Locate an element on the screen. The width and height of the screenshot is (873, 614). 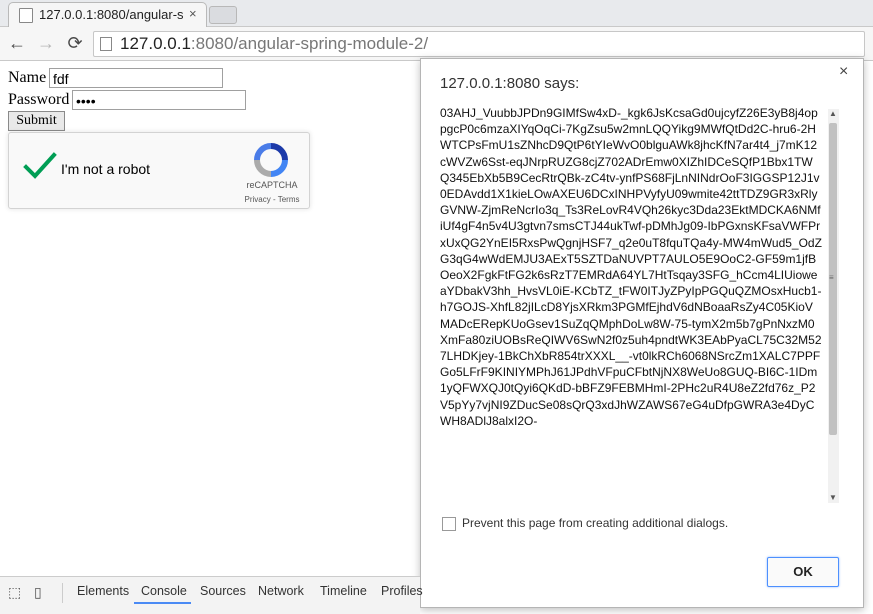
browser-tab: 127.0.0.1:8080/angular-sp × is located at coordinates (107, 14).